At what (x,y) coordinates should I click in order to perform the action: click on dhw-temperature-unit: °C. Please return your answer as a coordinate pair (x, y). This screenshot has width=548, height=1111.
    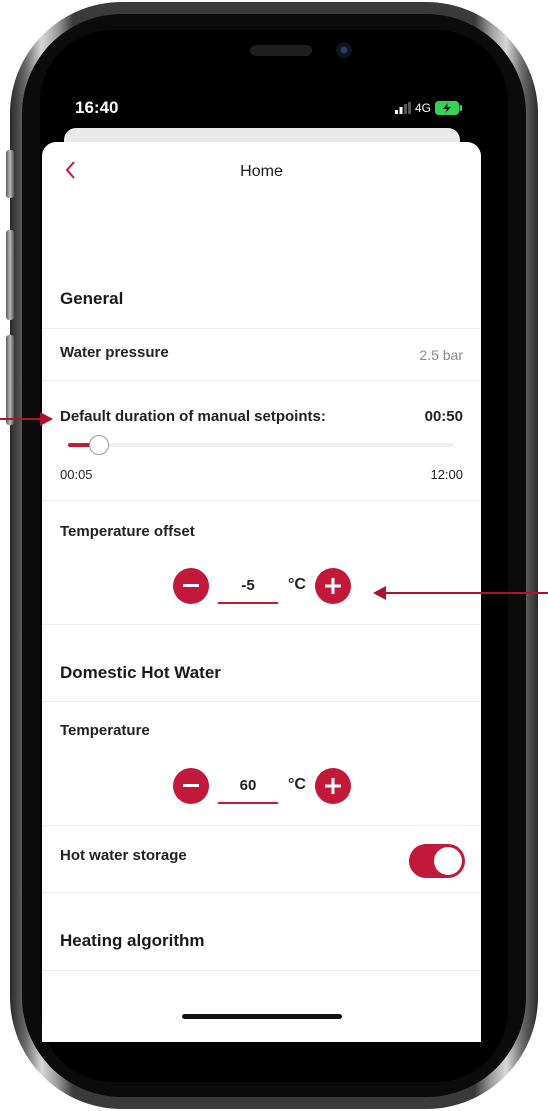
    Looking at the image, I should click on (297, 784).